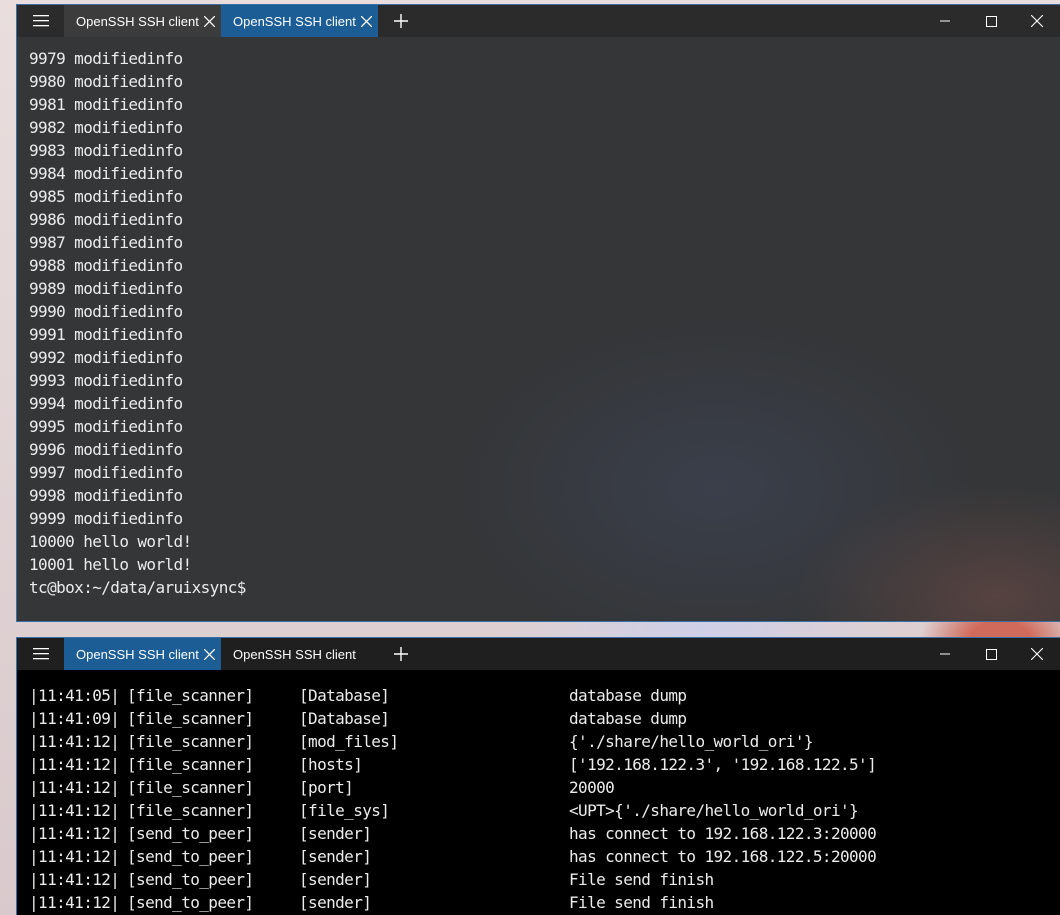 Image resolution: width=1060 pixels, height=915 pixels. Describe the element at coordinates (74, 718) in the screenshot. I see `log-time: |11:41:09|` at that location.